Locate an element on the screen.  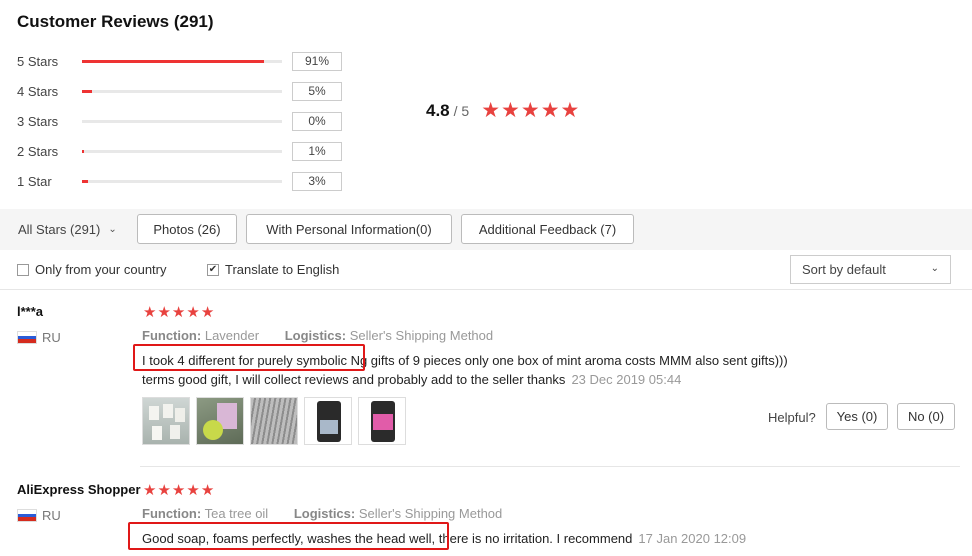
page-title: Customer Reviews (291) is located at coordinates (115, 21).